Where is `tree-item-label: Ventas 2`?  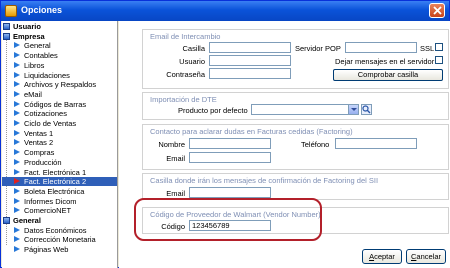
tree-item-label: Ventas 2 is located at coordinates (39, 143).